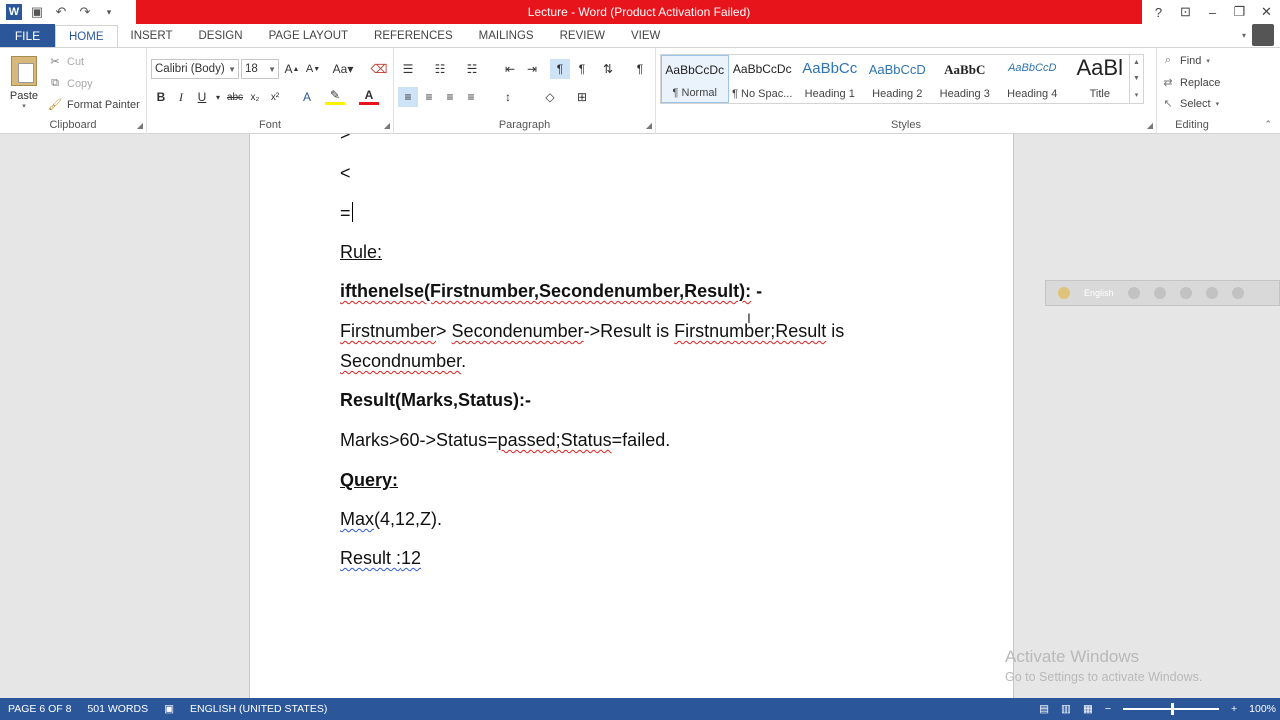  Describe the element at coordinates (109, 12) in the screenshot. I see `customize-qat-icon: ▾` at that location.